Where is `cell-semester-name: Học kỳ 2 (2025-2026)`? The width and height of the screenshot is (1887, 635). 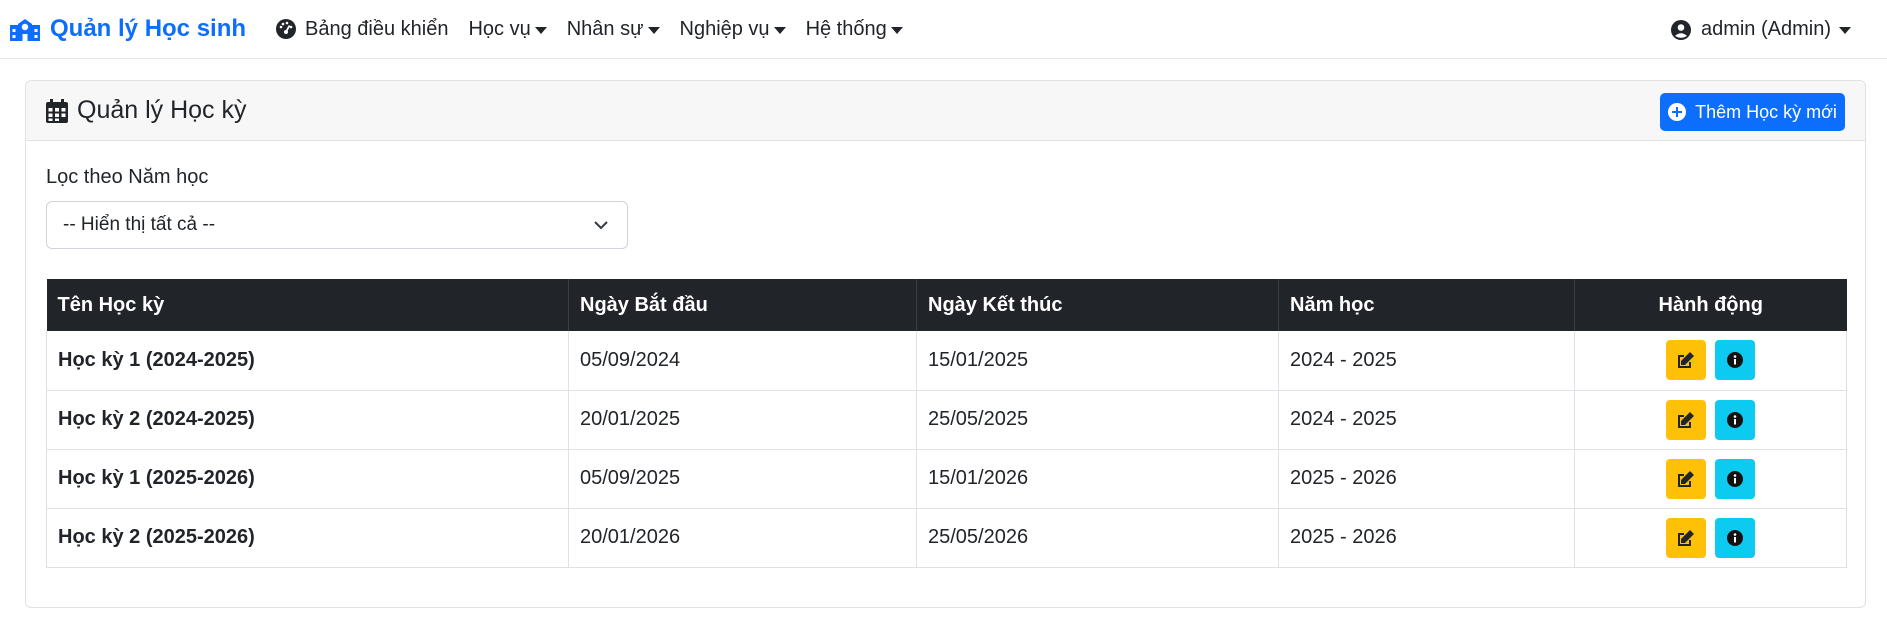
cell-semester-name: Học kỳ 2 (2025-2026) is located at coordinates (307, 538).